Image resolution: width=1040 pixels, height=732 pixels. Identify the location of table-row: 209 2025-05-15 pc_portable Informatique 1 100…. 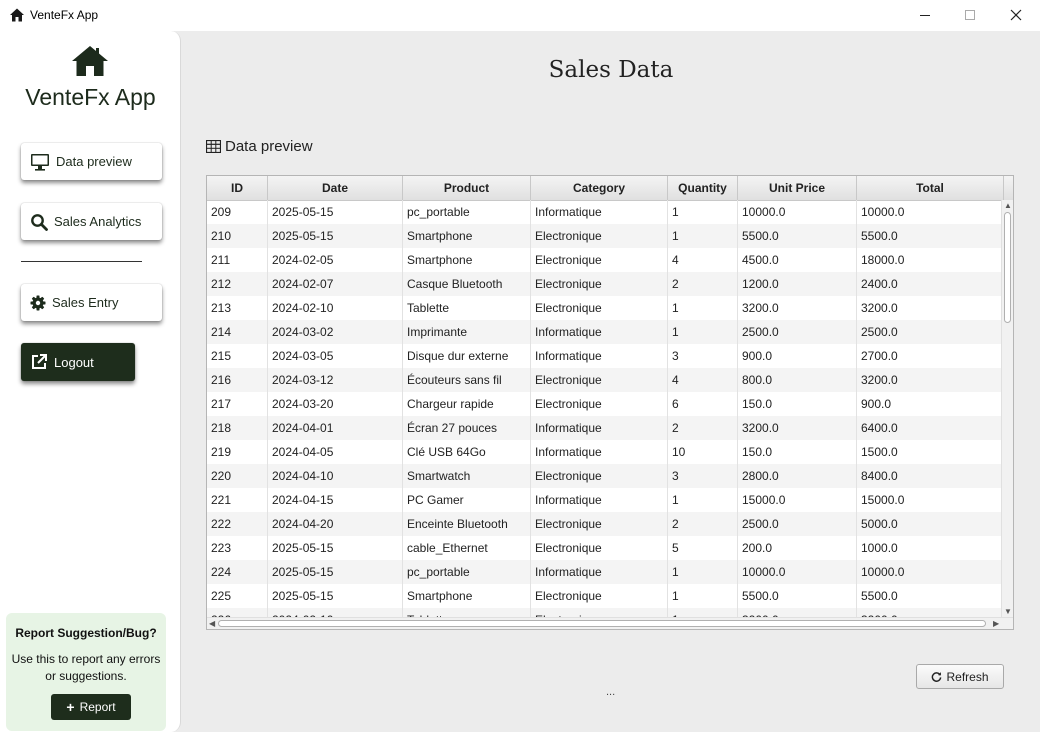
(604, 212).